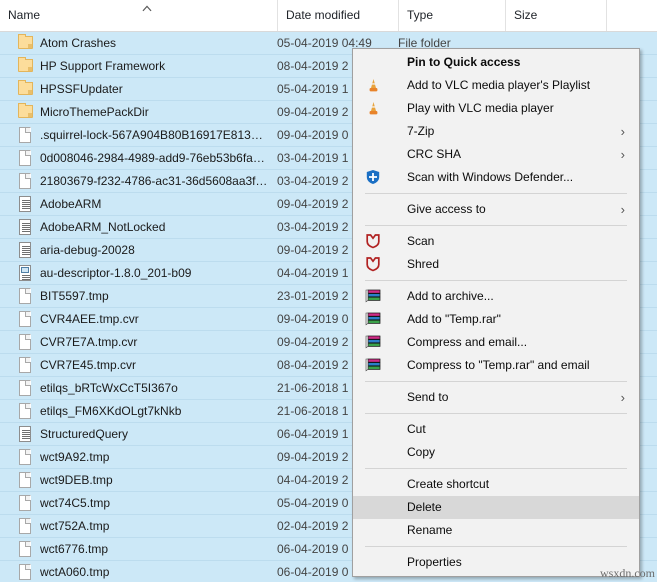 This screenshot has height=582, width=657. I want to click on menu-item-copy: Copy, so click(496, 452).